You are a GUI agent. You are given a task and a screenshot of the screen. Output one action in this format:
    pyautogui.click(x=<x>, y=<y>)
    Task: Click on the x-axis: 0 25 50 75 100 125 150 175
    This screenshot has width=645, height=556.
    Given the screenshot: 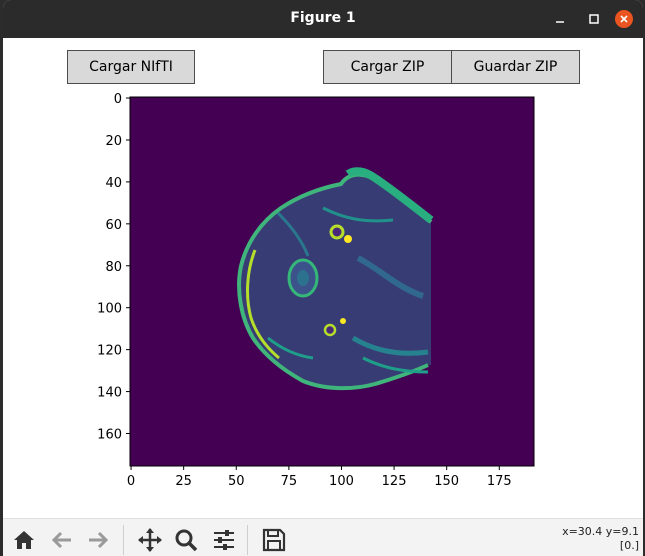 What is the action you would take?
    pyautogui.click(x=319, y=477)
    